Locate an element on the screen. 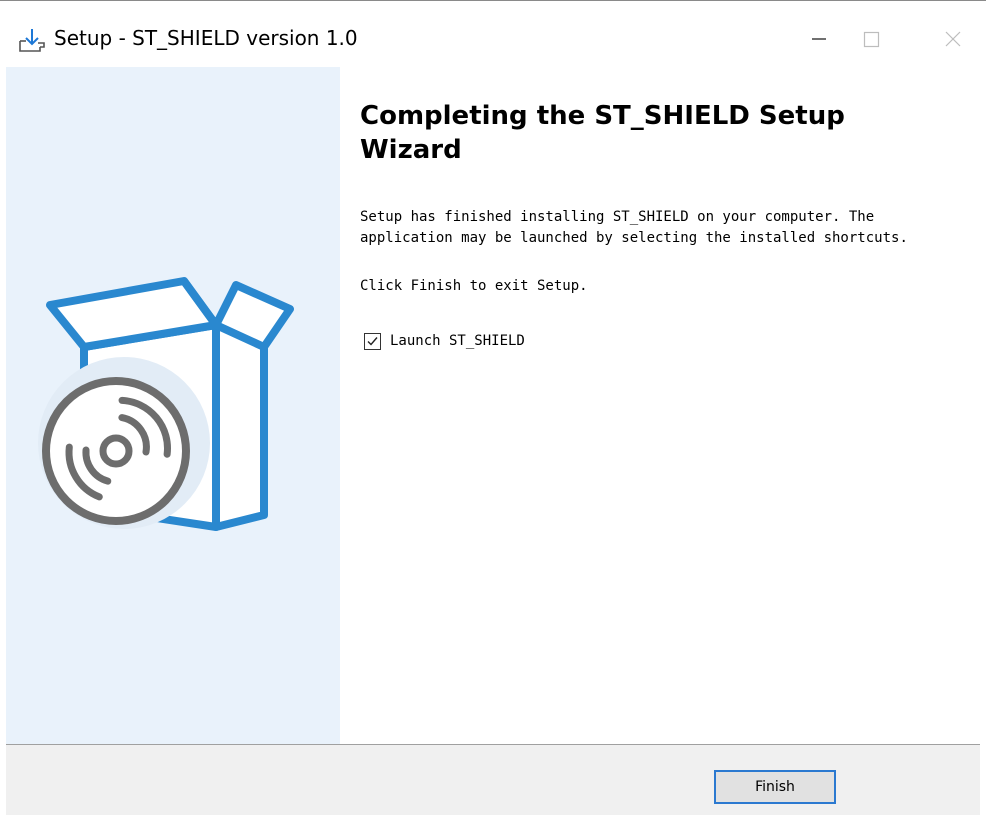 Image resolution: width=986 pixels, height=815 pixels. software-box-with-disc-icon is located at coordinates (166, 404).